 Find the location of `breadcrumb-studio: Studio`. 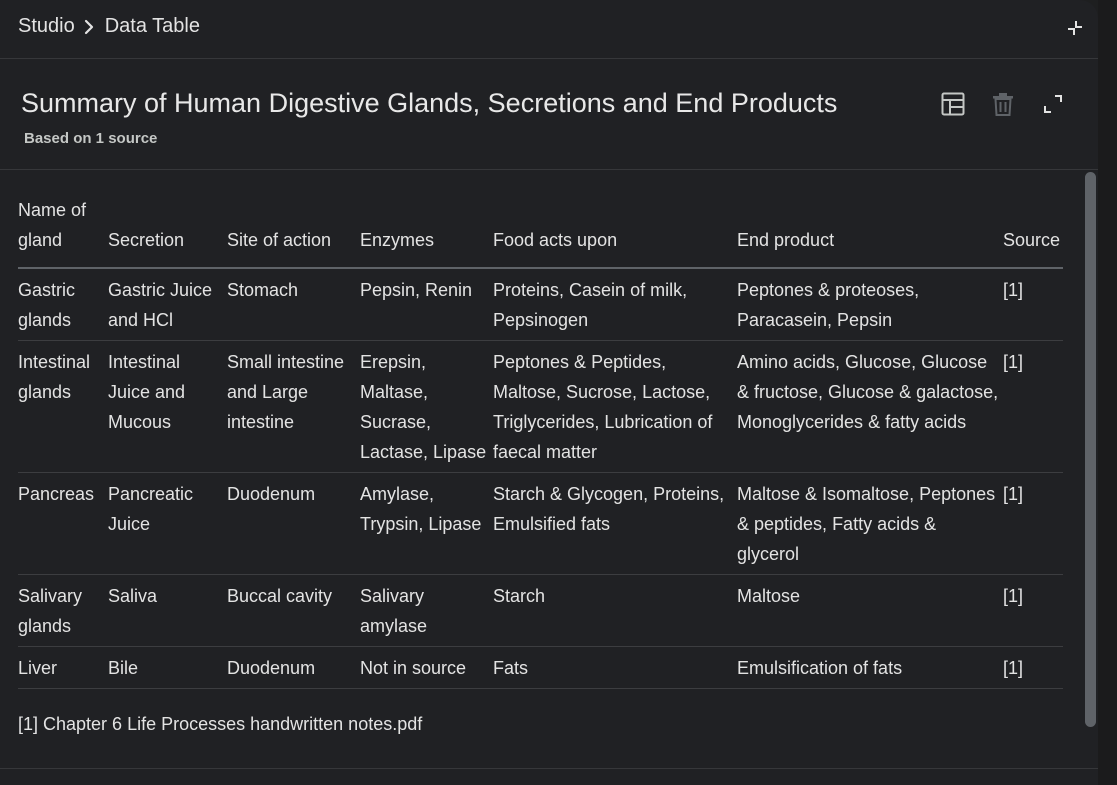

breadcrumb-studio: Studio is located at coordinates (46, 26).